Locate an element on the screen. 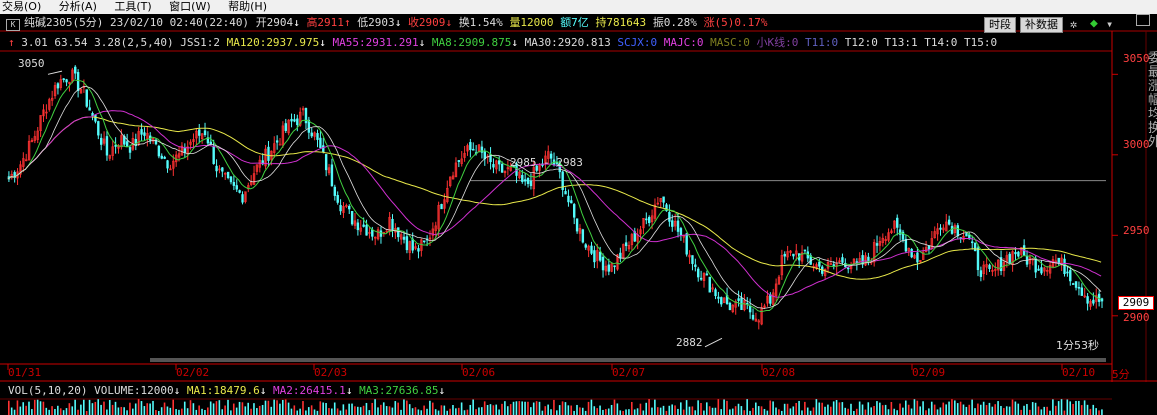  kline-icon: K is located at coordinates (13, 25).